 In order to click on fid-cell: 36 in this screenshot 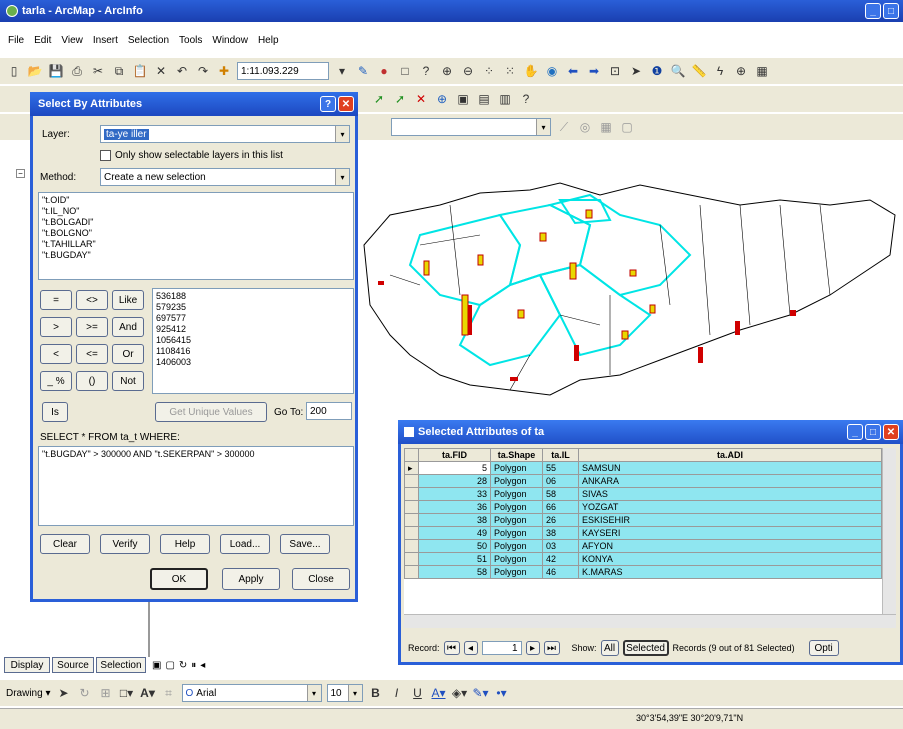, I will do `click(454, 507)`.